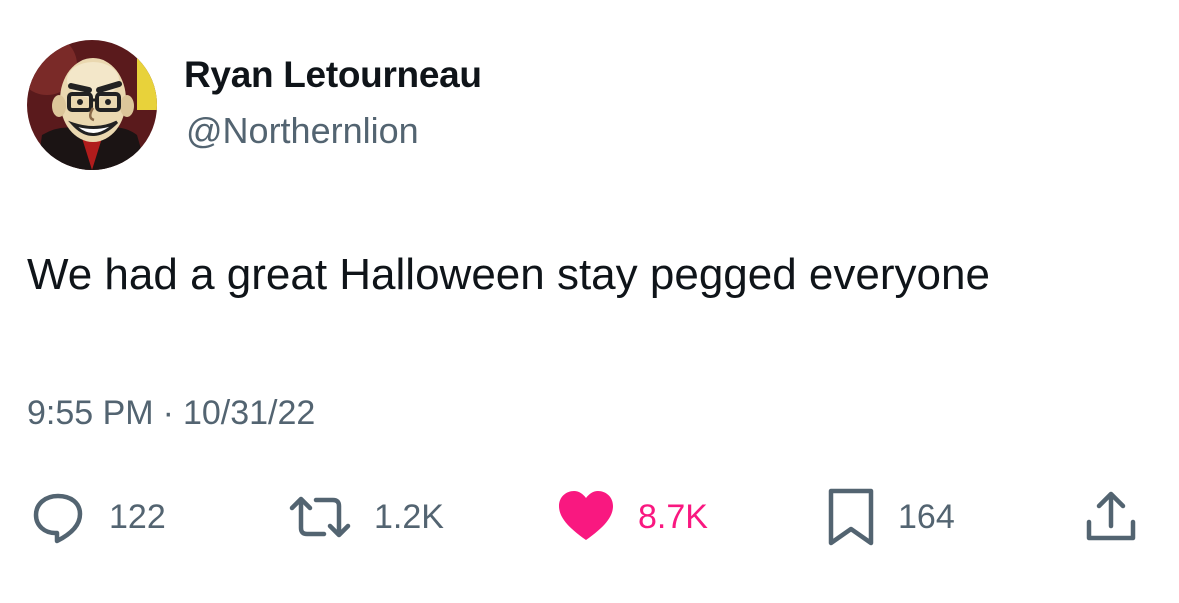 Image resolution: width=1179 pixels, height=603 pixels. What do you see at coordinates (366, 517) in the screenshot?
I see `retweet-button: 1.2K` at bounding box center [366, 517].